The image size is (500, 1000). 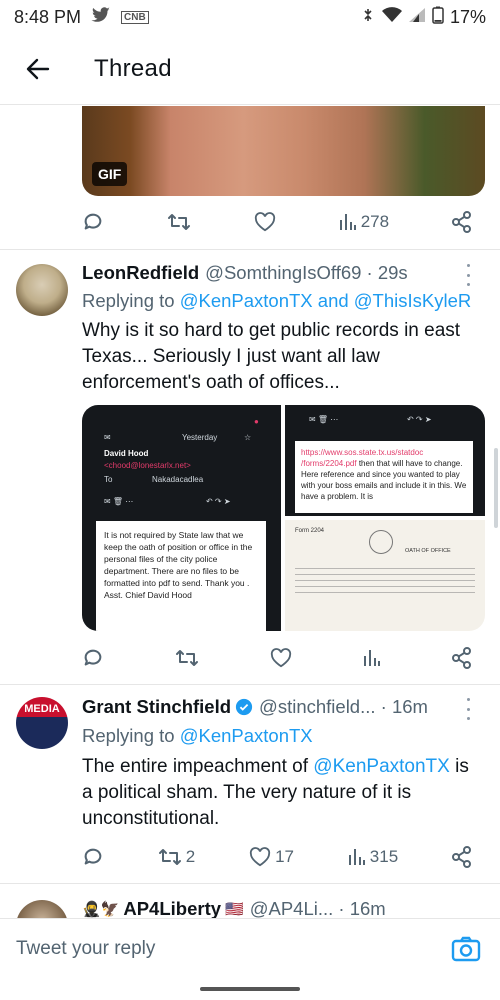 What do you see at coordinates (108, 479) in the screenshot?
I see `email-to-label: To` at bounding box center [108, 479].